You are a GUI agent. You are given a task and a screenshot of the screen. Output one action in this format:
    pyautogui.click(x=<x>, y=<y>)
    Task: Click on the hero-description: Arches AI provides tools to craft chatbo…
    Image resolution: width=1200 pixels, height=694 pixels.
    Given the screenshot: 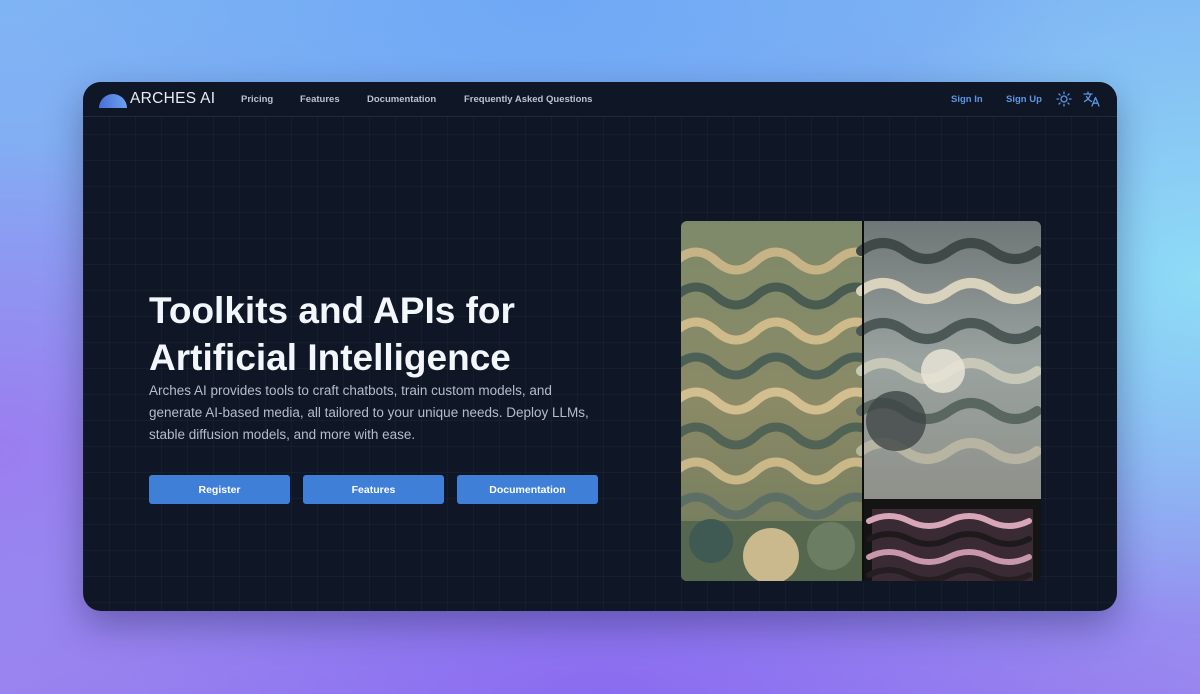 What is the action you would take?
    pyautogui.click(x=369, y=412)
    